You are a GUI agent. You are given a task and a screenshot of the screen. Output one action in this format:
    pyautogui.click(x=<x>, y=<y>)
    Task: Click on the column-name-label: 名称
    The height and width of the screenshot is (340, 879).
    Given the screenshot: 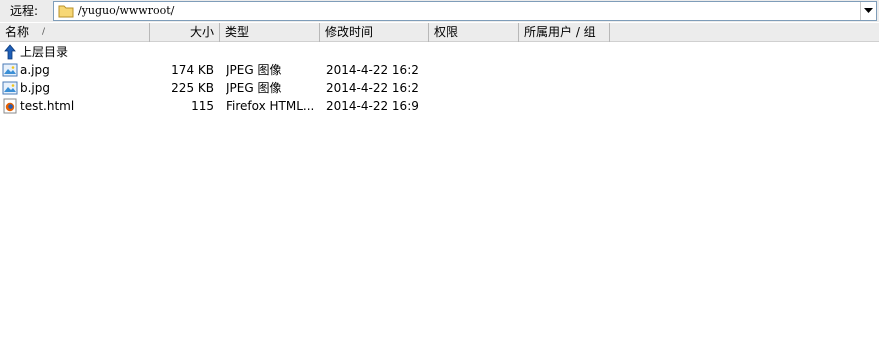 What is the action you would take?
    pyautogui.click(x=17, y=32)
    